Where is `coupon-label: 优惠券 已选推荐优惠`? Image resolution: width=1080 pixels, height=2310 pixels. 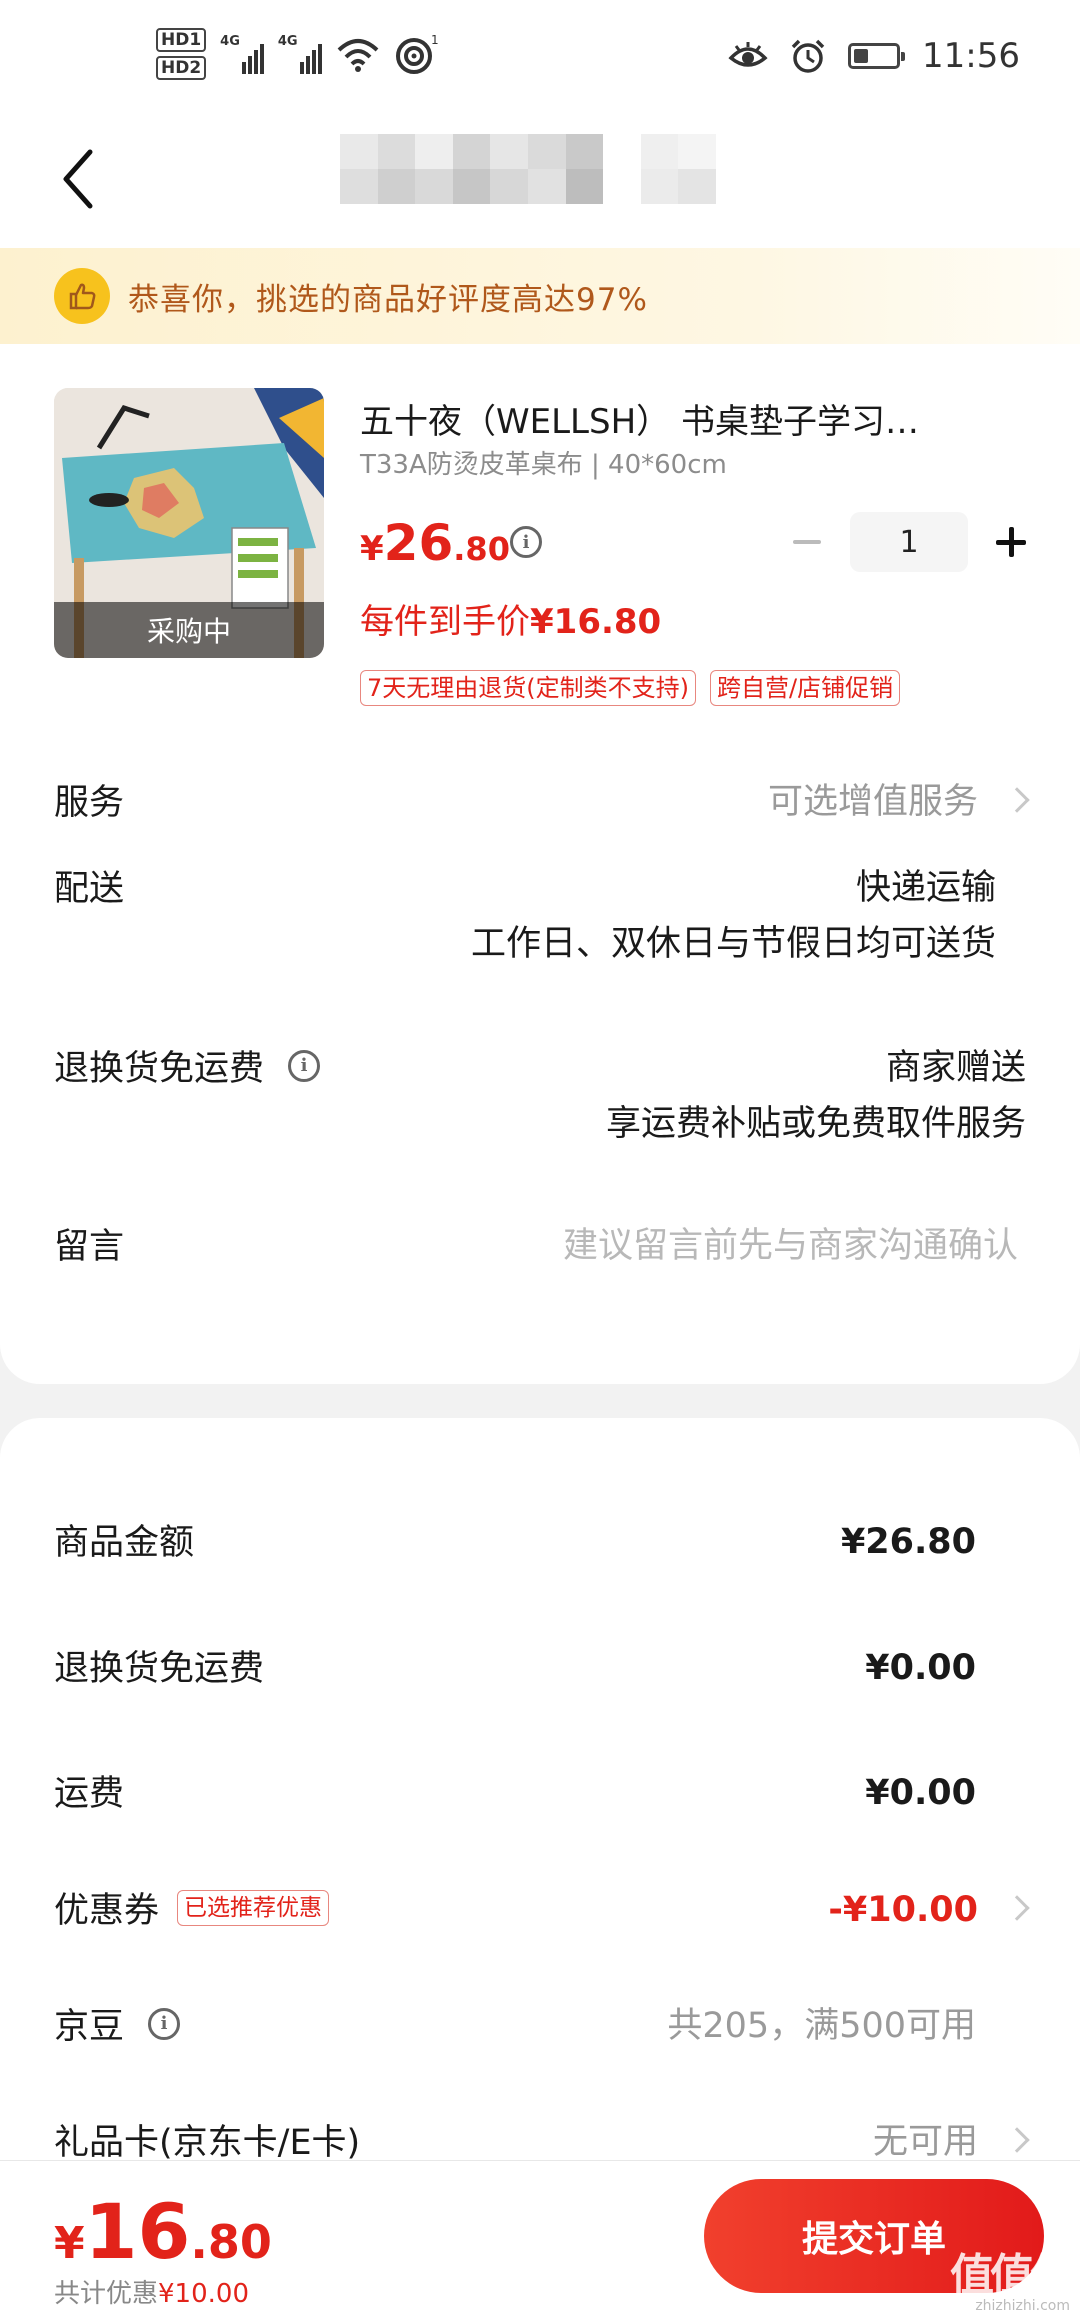 coupon-label: 优惠券 已选推荐优惠 is located at coordinates (192, 1907).